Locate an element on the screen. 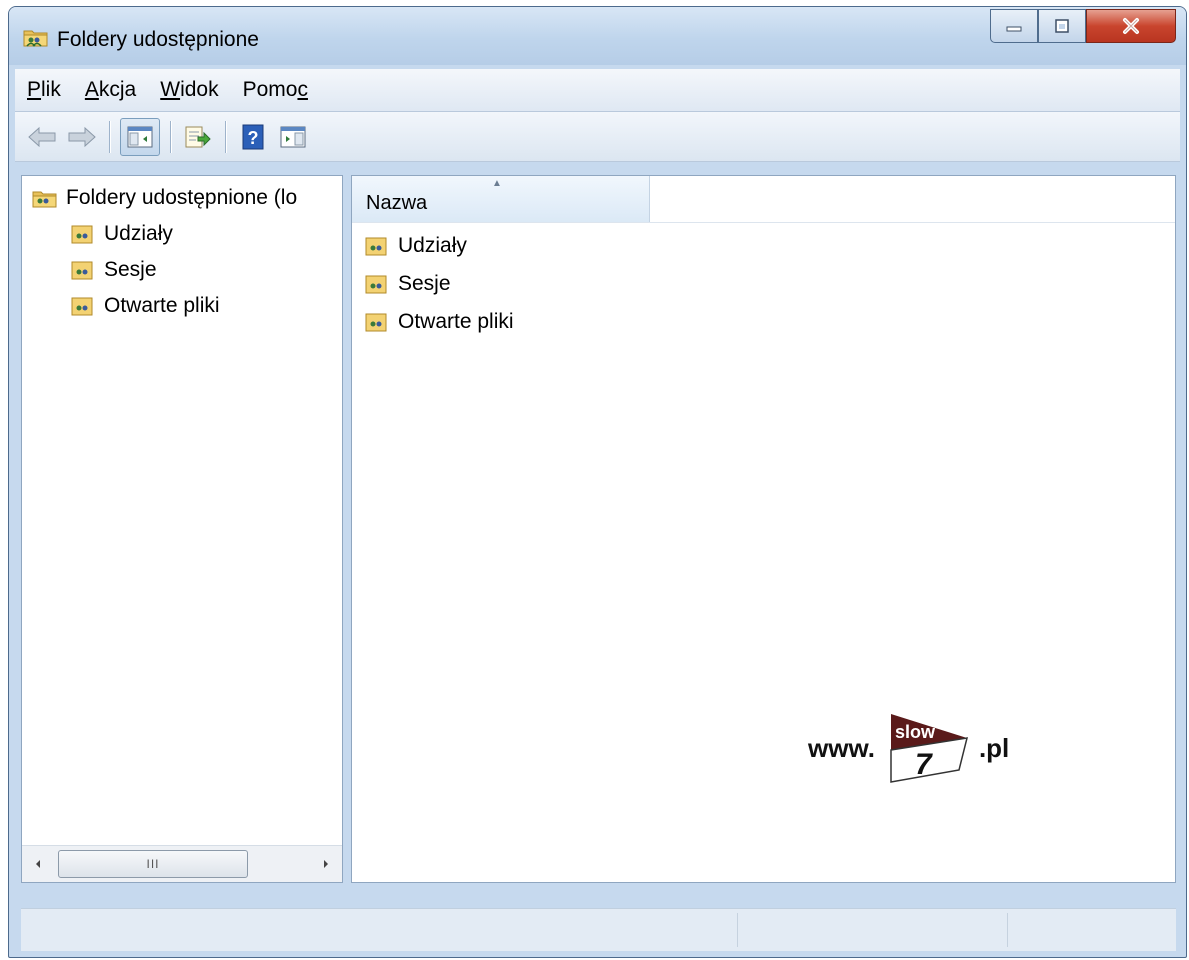  column-header-label: Nazwa is located at coordinates (397, 203).